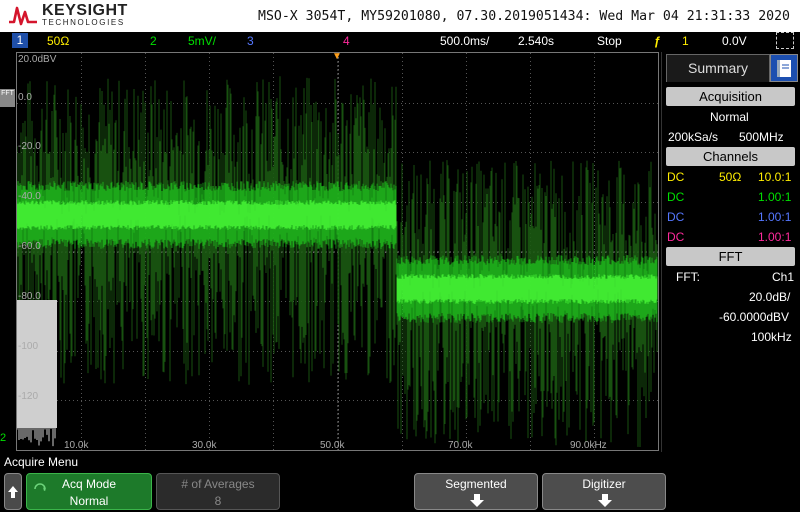  Describe the element at coordinates (771, 337) in the screenshot. I see `fft-span: 100kHz` at that location.